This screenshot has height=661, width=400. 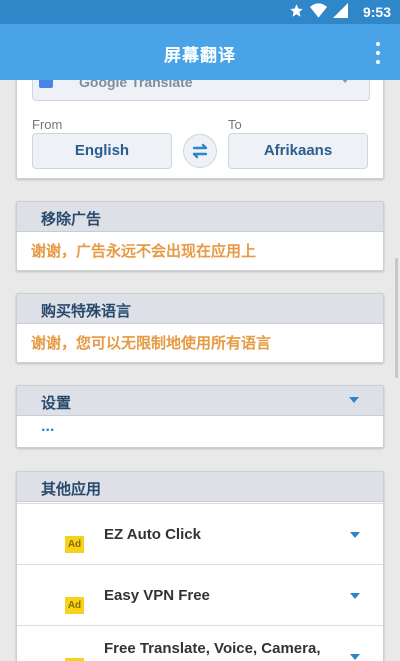 I want to click on app-name: Free Translate, Voice, Camera,, so click(x=212, y=648).